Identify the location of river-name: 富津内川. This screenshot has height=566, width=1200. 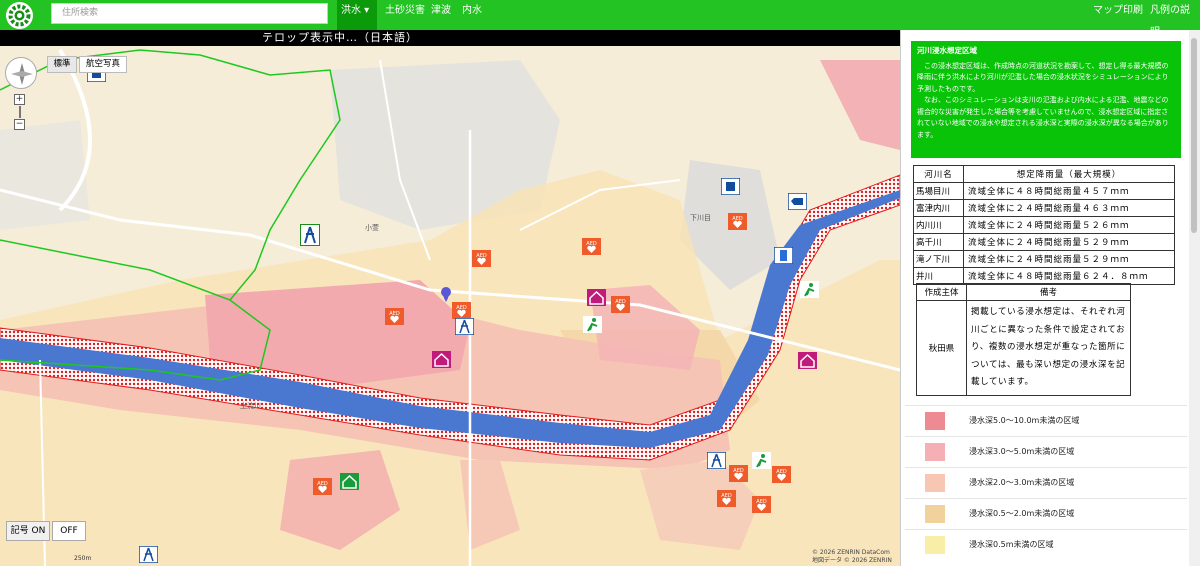
(938, 208).